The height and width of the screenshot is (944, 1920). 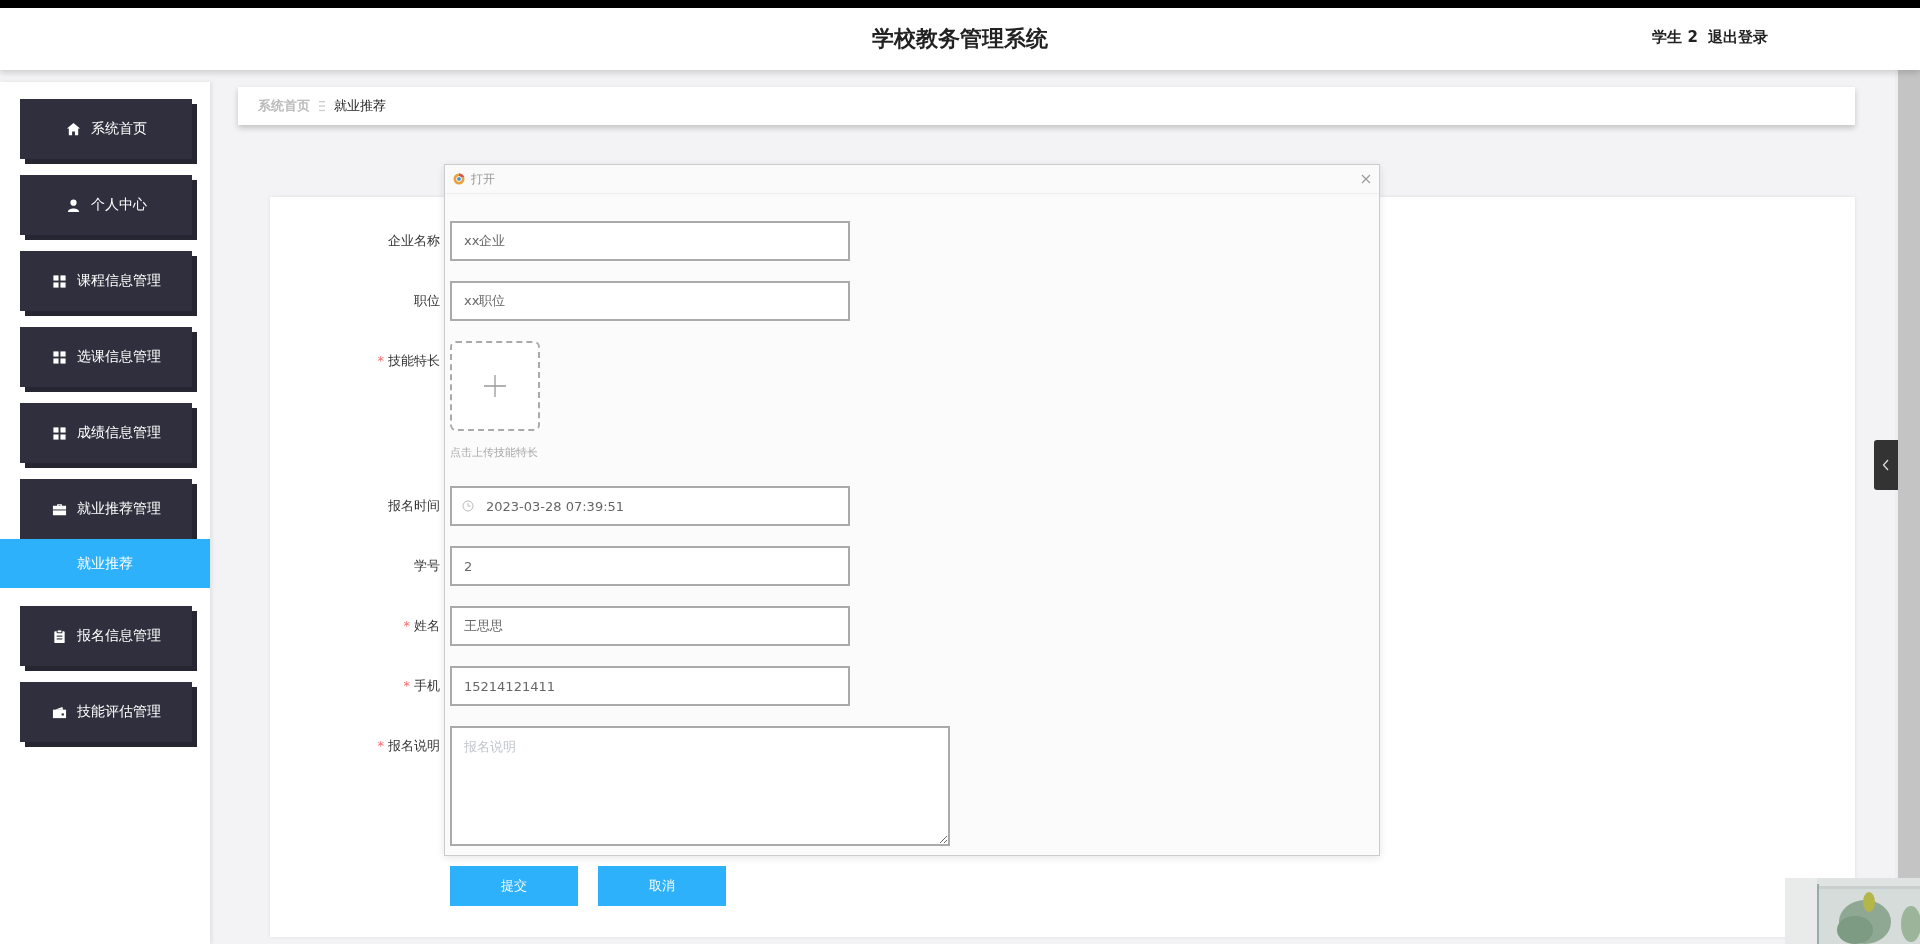 I want to click on input-field: 2, so click(x=650, y=566).